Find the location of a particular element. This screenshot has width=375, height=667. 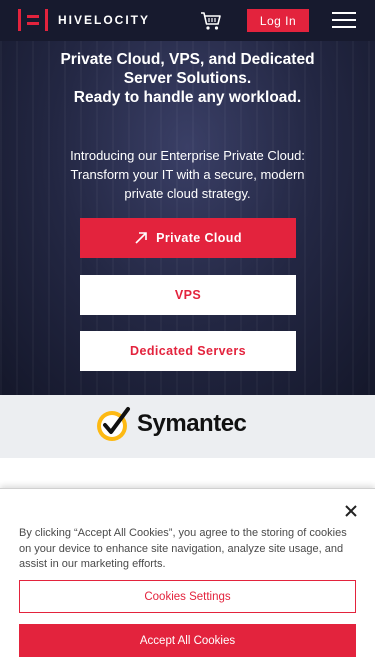

private-cloud-label: Private Cloud is located at coordinates (199, 238).